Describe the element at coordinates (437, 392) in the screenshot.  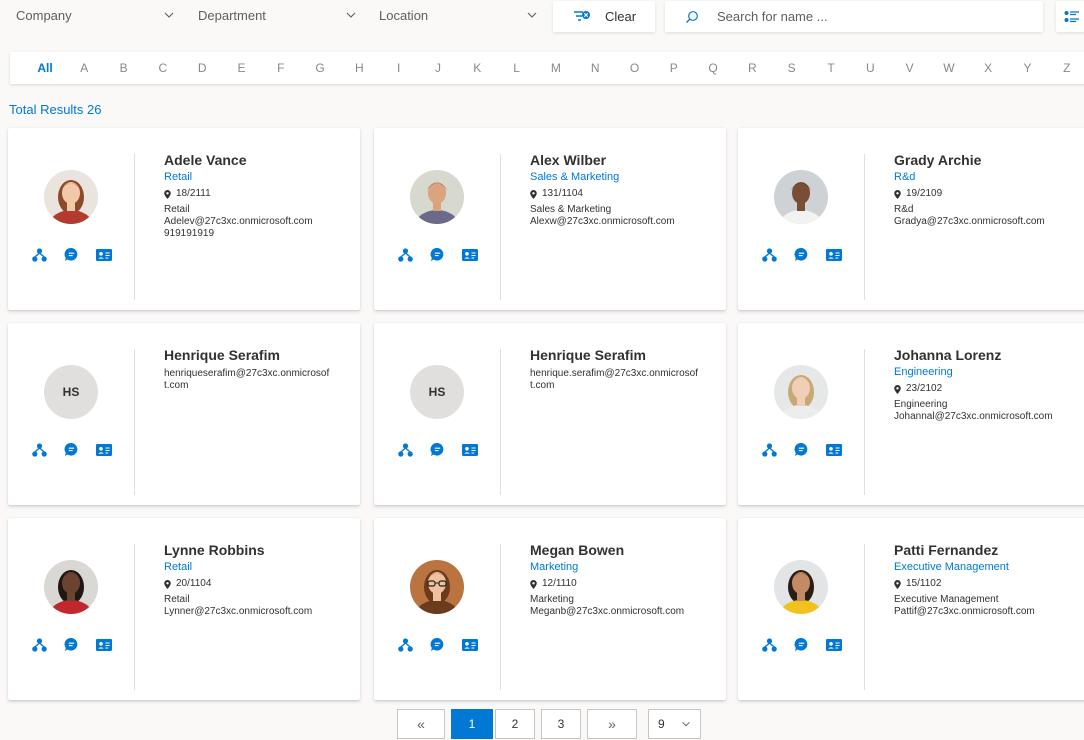
I see `avatar-initials: HS` at that location.